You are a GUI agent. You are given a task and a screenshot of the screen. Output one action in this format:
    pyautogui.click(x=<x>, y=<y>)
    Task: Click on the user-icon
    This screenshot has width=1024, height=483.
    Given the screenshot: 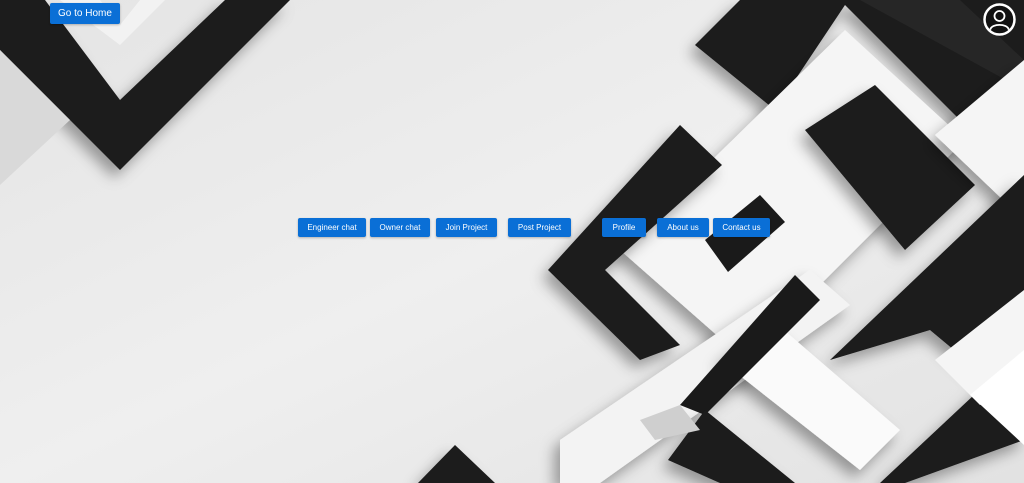 What is the action you would take?
    pyautogui.click(x=999, y=19)
    